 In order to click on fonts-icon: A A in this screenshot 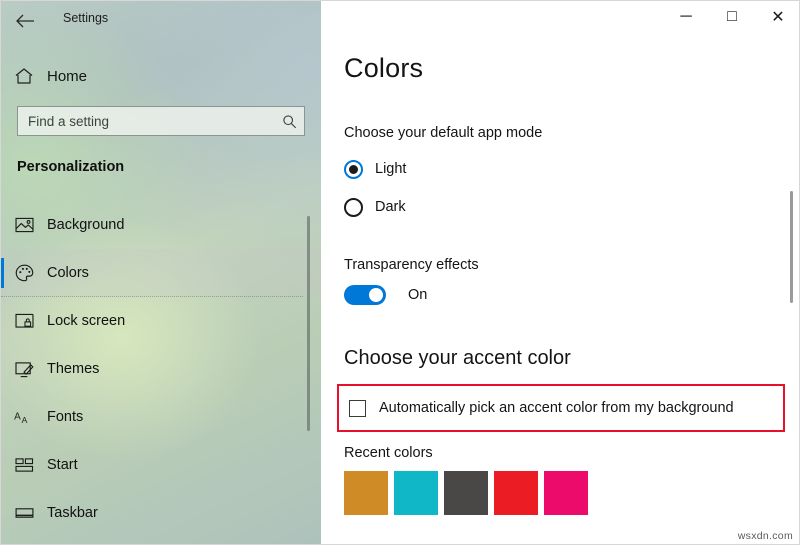, I will do `click(24, 417)`.